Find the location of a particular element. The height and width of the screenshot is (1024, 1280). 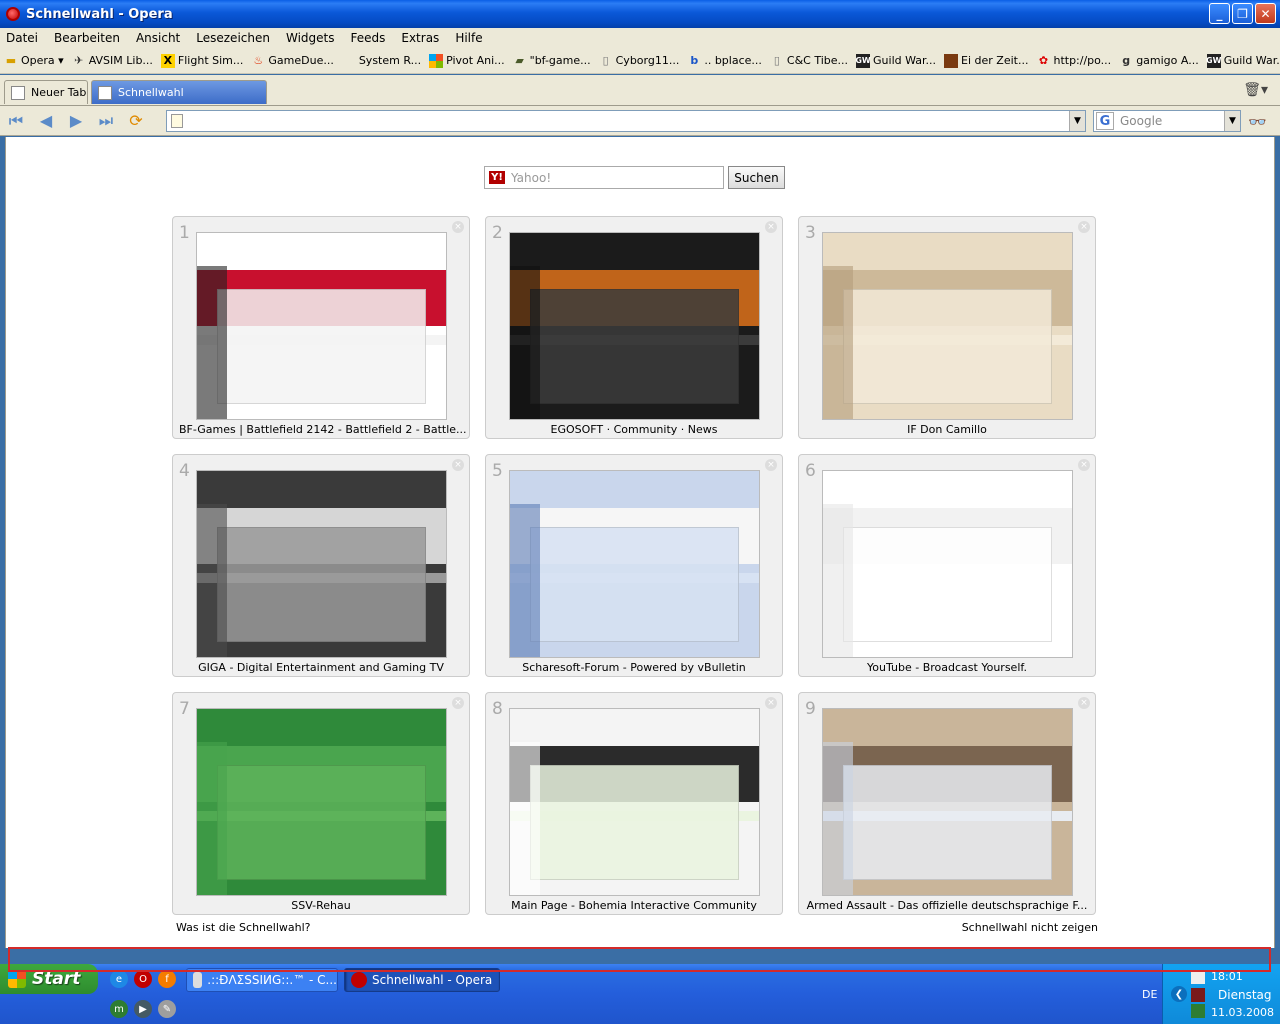

what-is-speed-dial-link: Was ist die Schnellwahl? is located at coordinates (243, 927).